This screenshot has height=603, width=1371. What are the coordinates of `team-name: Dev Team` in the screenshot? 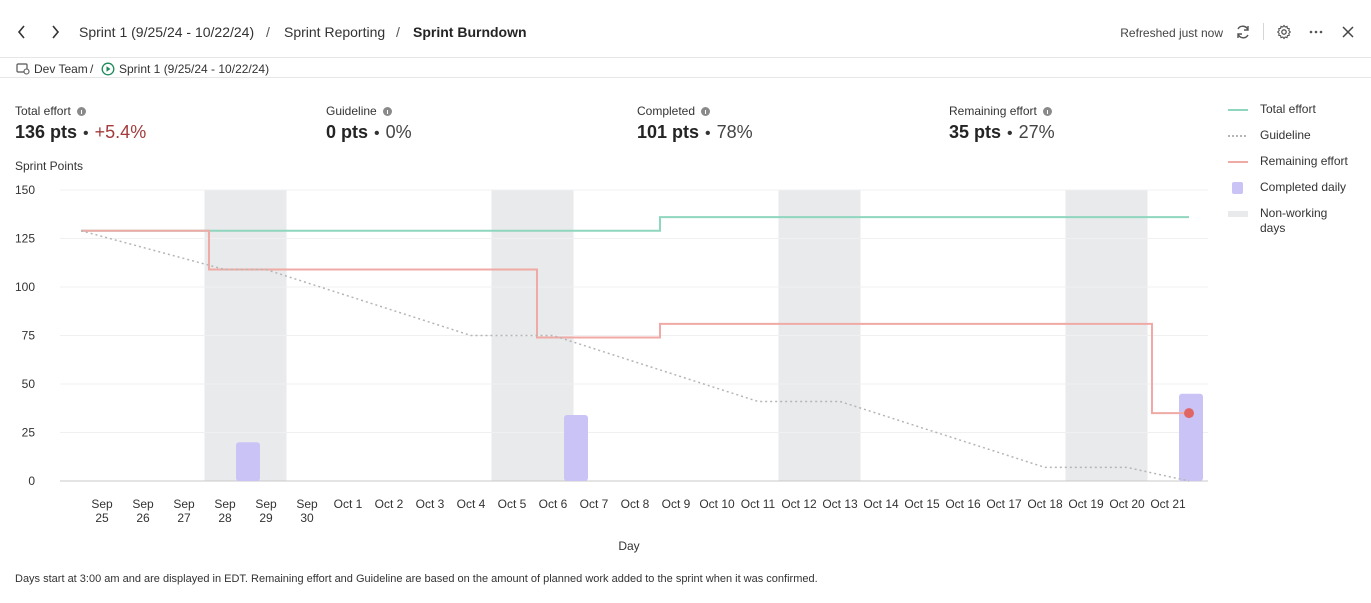 It's located at (61, 69).